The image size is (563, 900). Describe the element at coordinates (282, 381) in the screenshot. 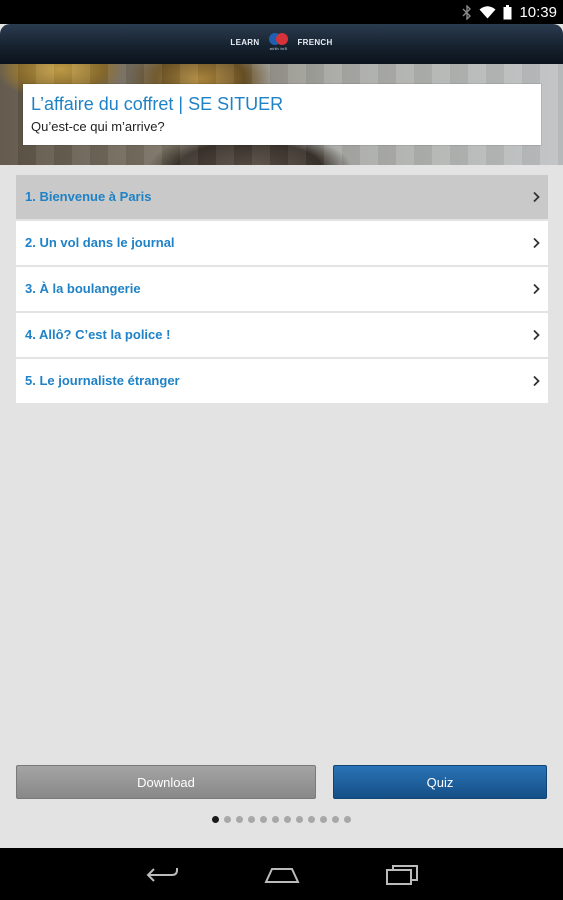

I see `chapter-item-5: 5. Le journaliste étranger` at that location.